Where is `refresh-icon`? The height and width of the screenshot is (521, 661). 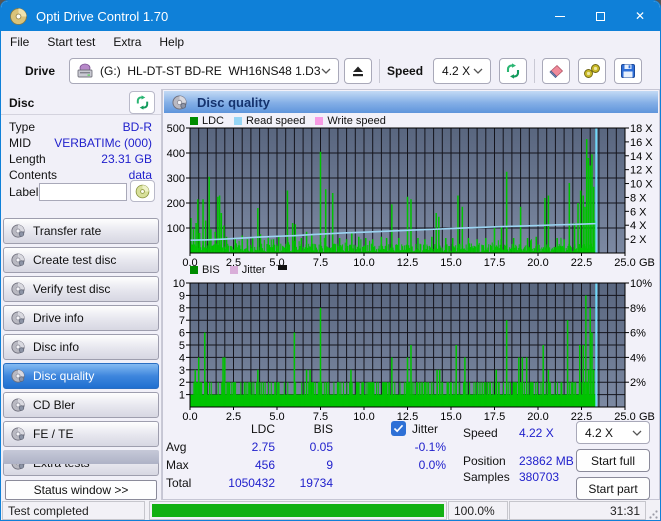
refresh-icon is located at coordinates (142, 102).